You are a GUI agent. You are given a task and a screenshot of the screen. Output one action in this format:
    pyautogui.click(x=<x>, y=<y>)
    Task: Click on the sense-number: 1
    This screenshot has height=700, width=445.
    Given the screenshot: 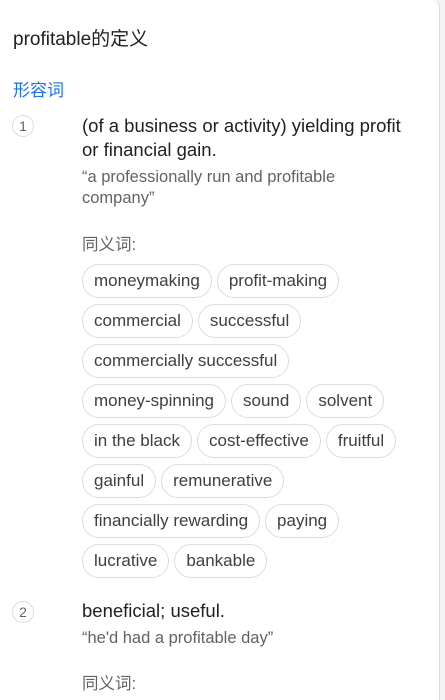 What is the action you would take?
    pyautogui.click(x=23, y=126)
    